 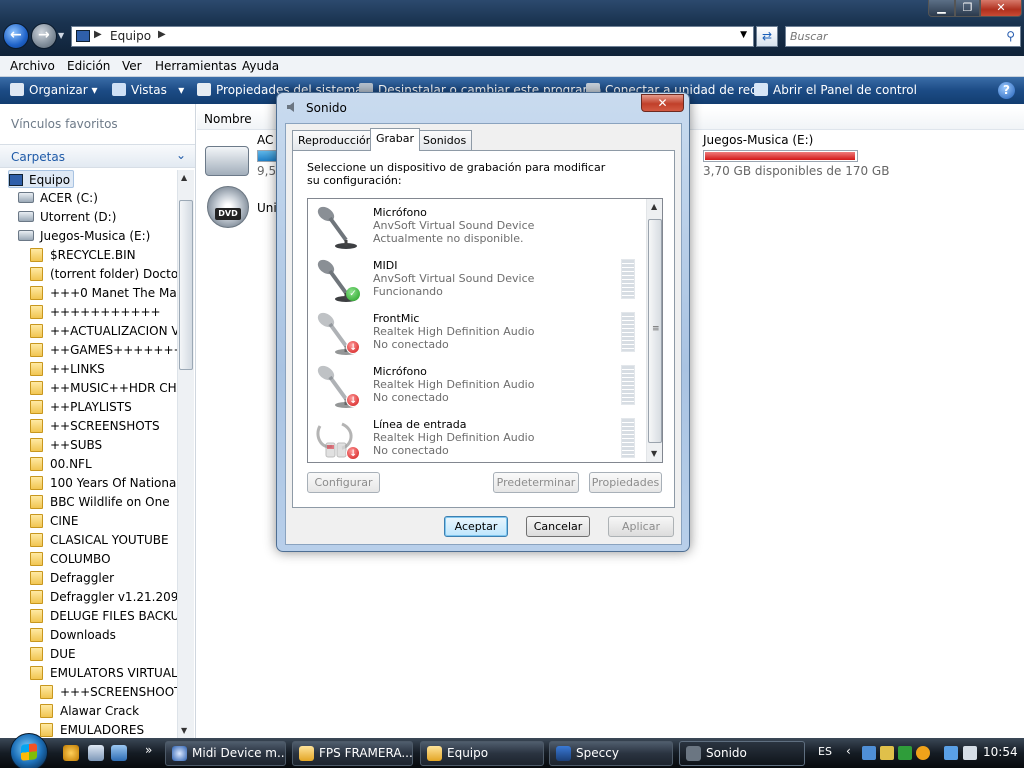 I want to click on column-name: Nombre, so click(x=228, y=119).